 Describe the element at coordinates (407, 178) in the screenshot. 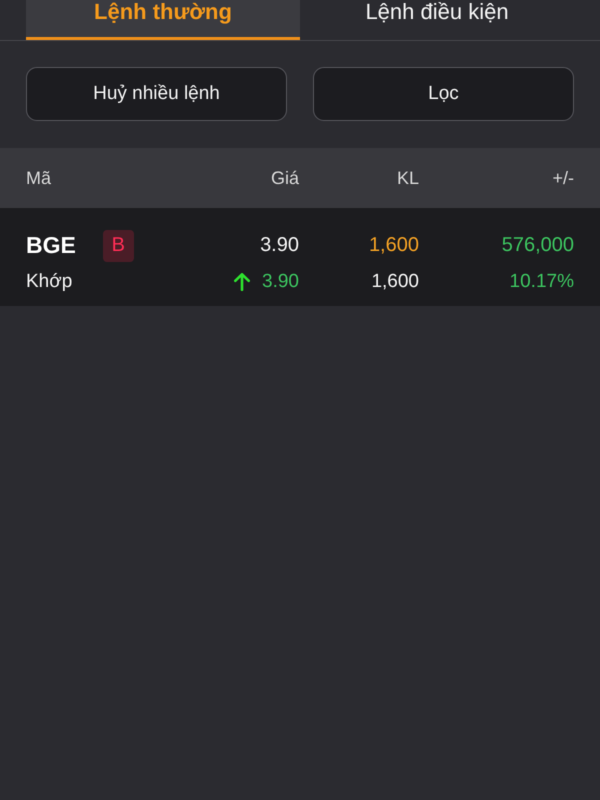

I see `column-header: KL` at that location.